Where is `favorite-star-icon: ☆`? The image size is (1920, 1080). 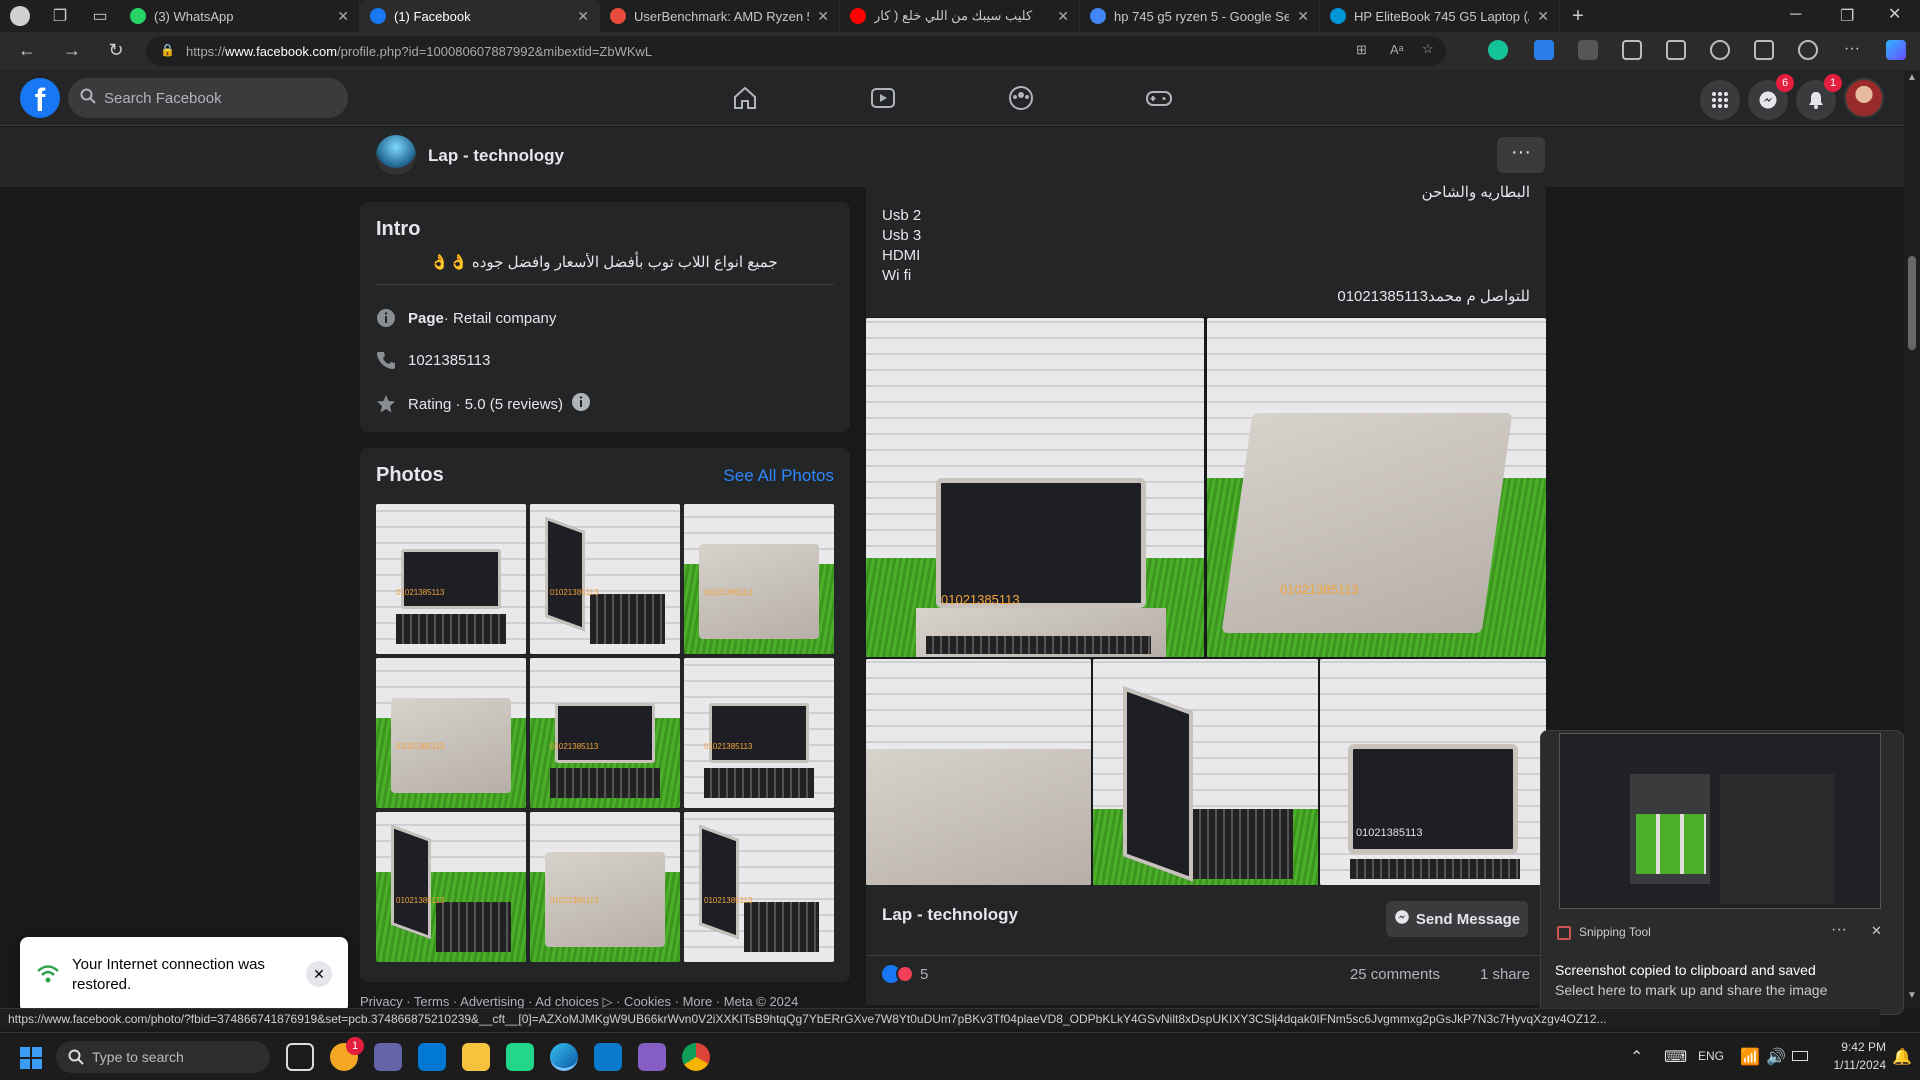
favorite-star-icon: ☆ is located at coordinates (1428, 49).